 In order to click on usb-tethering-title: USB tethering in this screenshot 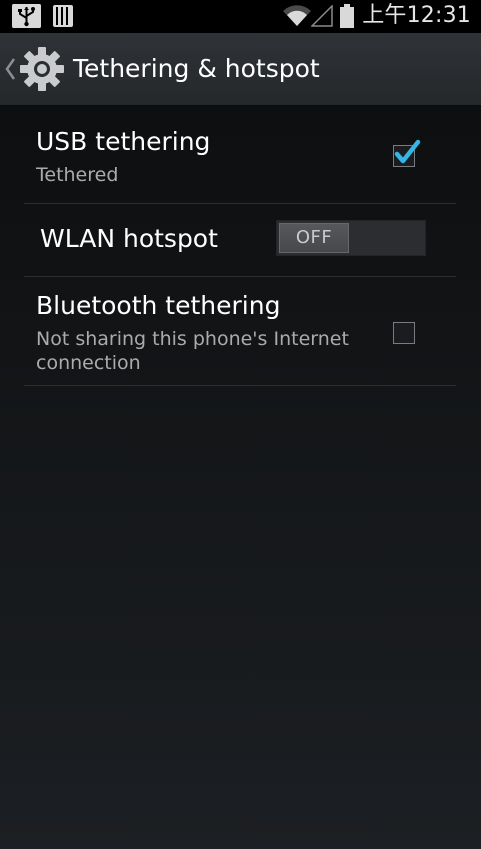, I will do `click(123, 141)`.